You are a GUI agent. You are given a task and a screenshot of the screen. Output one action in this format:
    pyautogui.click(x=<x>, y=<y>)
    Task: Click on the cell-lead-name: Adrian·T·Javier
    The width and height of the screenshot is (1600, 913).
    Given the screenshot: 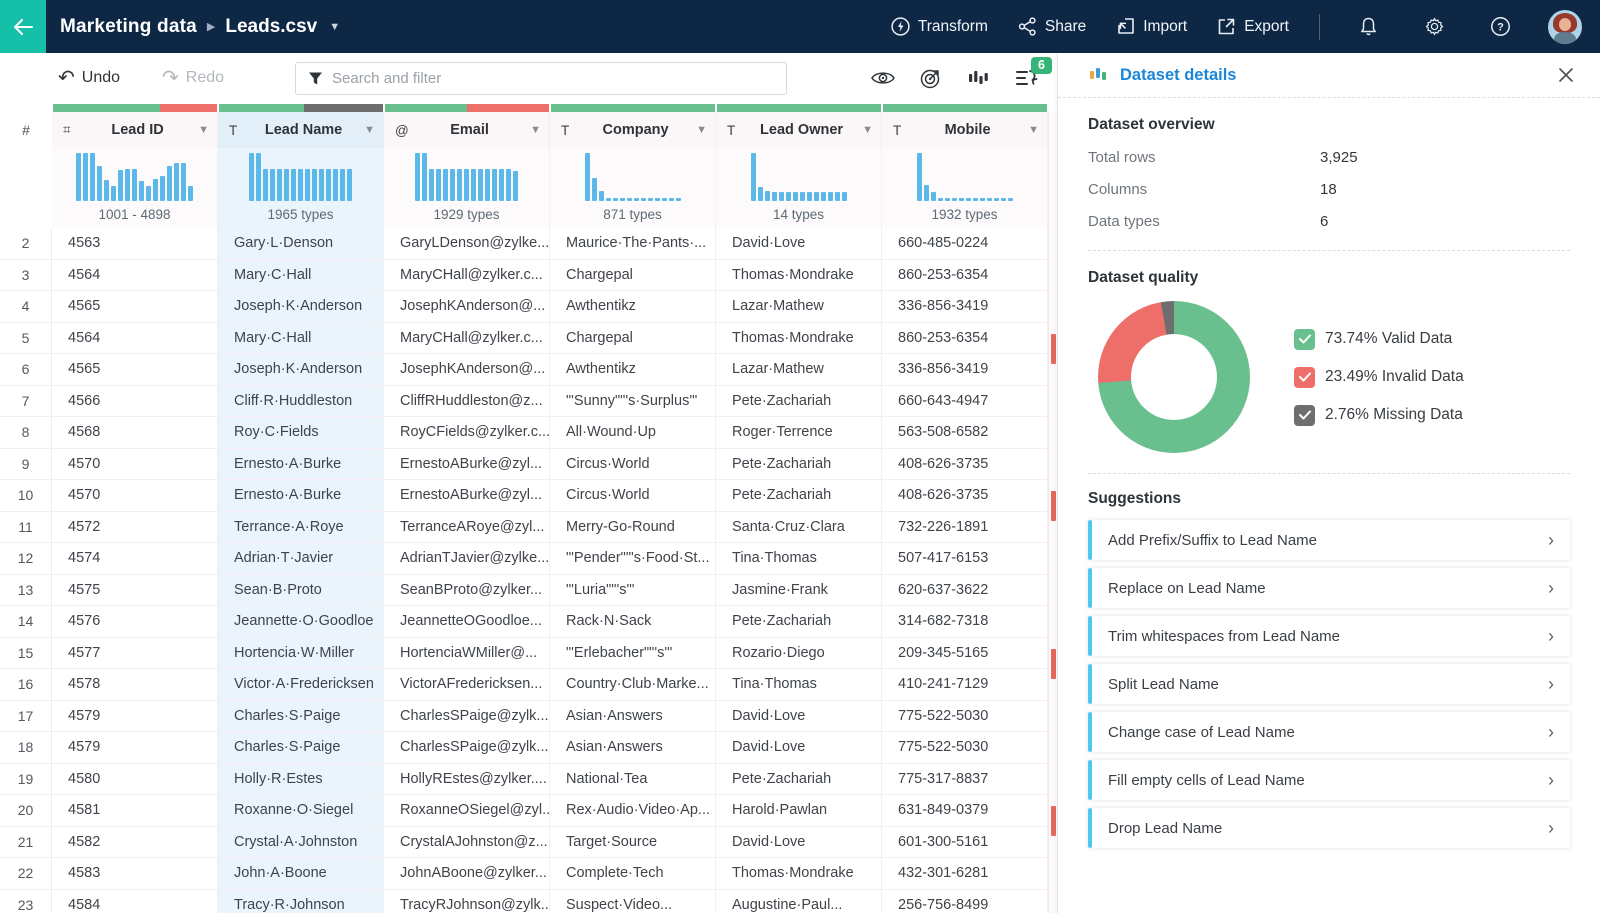 What is the action you would take?
    pyautogui.click(x=301, y=558)
    